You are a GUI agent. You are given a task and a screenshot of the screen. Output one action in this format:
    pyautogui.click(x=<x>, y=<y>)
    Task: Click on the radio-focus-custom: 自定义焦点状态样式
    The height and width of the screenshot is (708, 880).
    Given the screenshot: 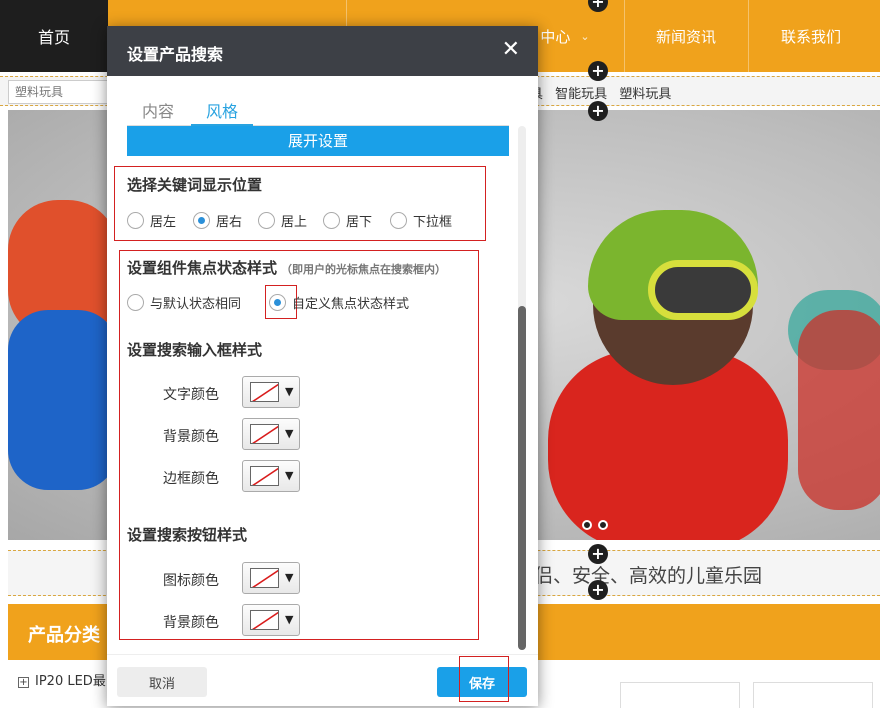 What is the action you would take?
    pyautogui.click(x=339, y=302)
    